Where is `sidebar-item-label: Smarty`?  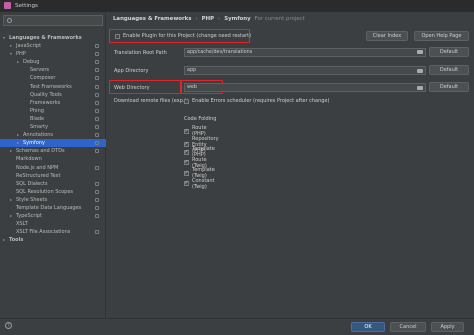
sidebar-item-label: Smarty is located at coordinates (39, 127).